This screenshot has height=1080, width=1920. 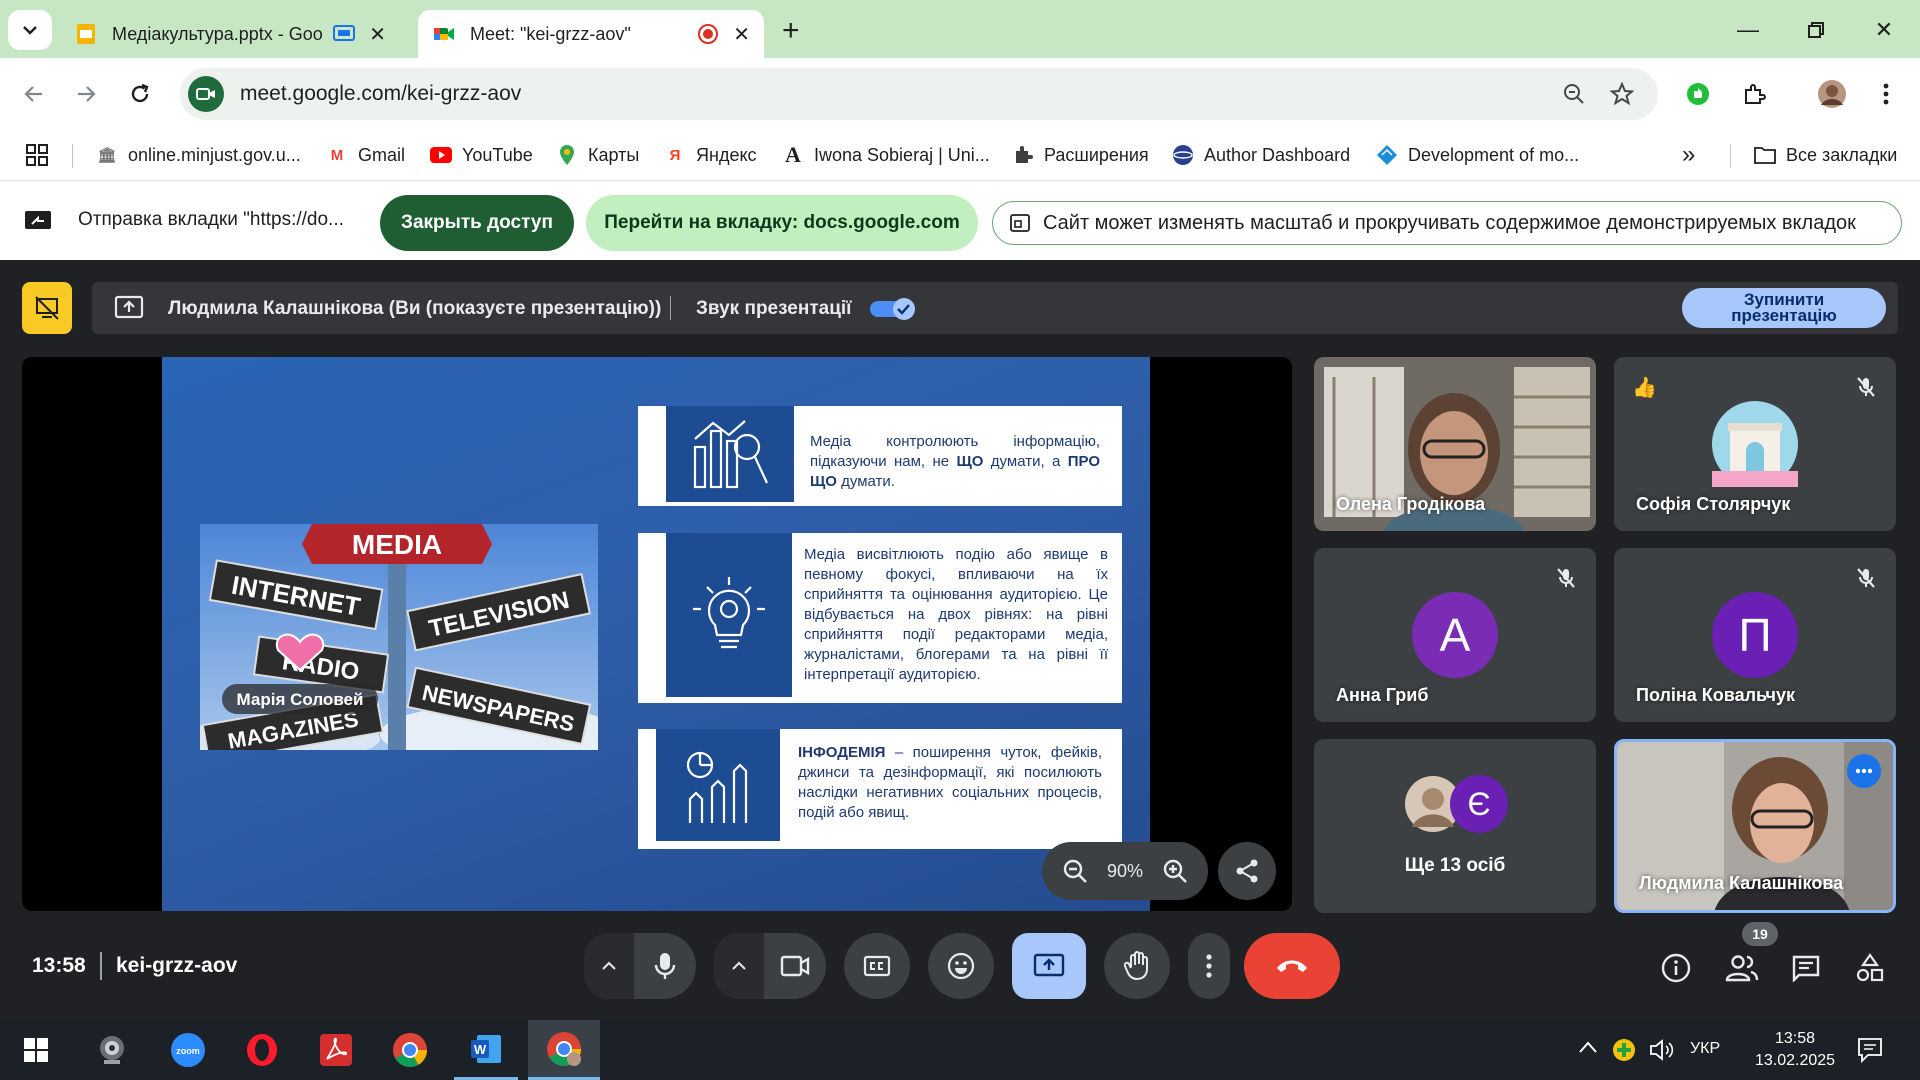 I want to click on raise-hand-button, so click(x=1137, y=966).